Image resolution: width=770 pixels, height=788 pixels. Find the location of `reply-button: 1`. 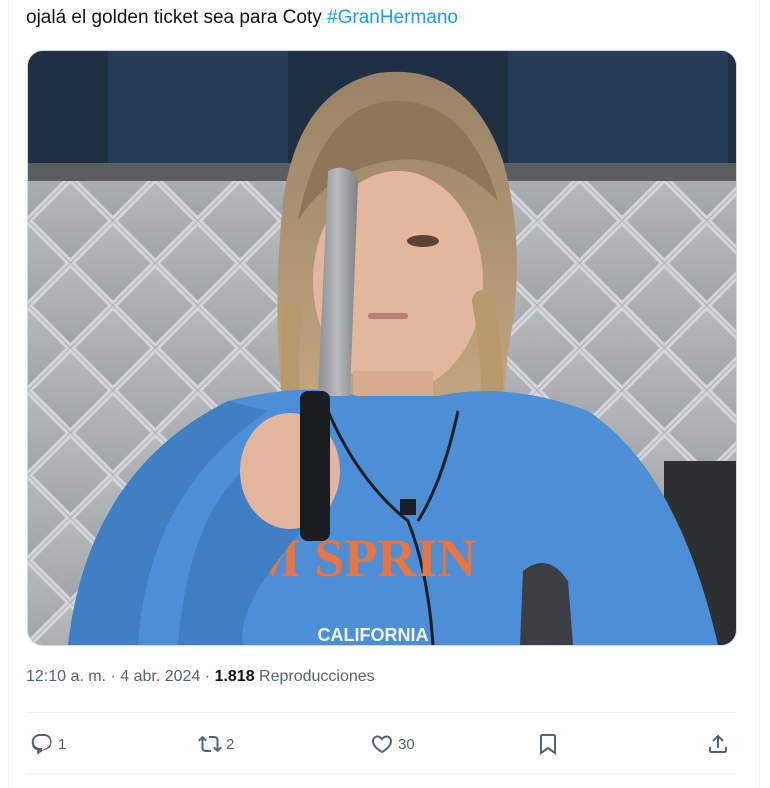

reply-button: 1 is located at coordinates (48, 744).